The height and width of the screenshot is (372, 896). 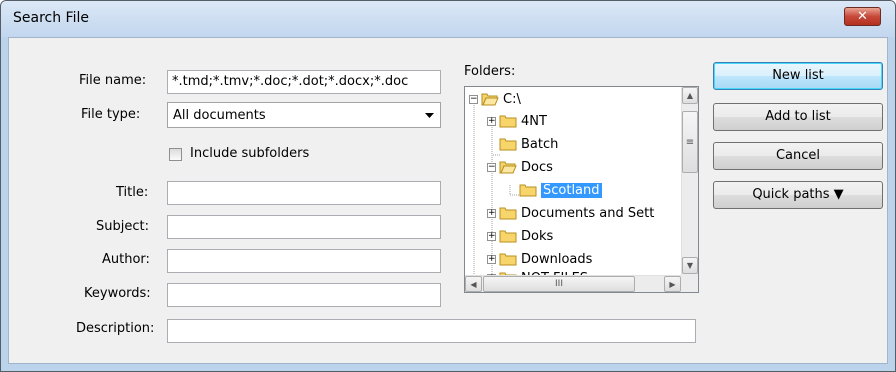 What do you see at coordinates (537, 167) in the screenshot?
I see `tree-node-label: Docs` at bounding box center [537, 167].